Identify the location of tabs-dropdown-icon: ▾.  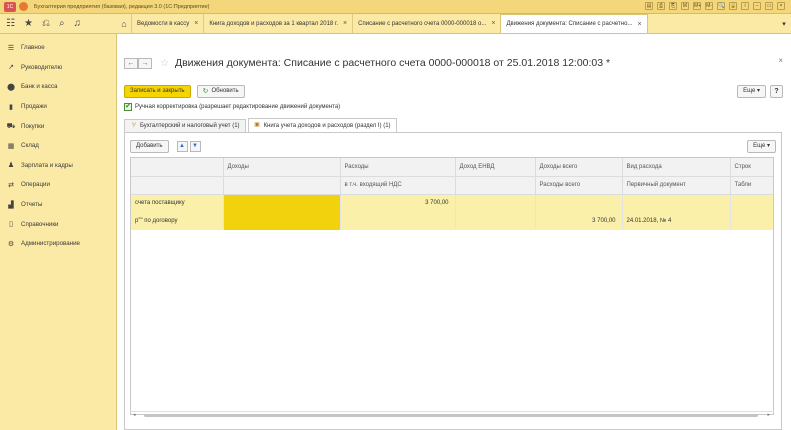
(784, 23).